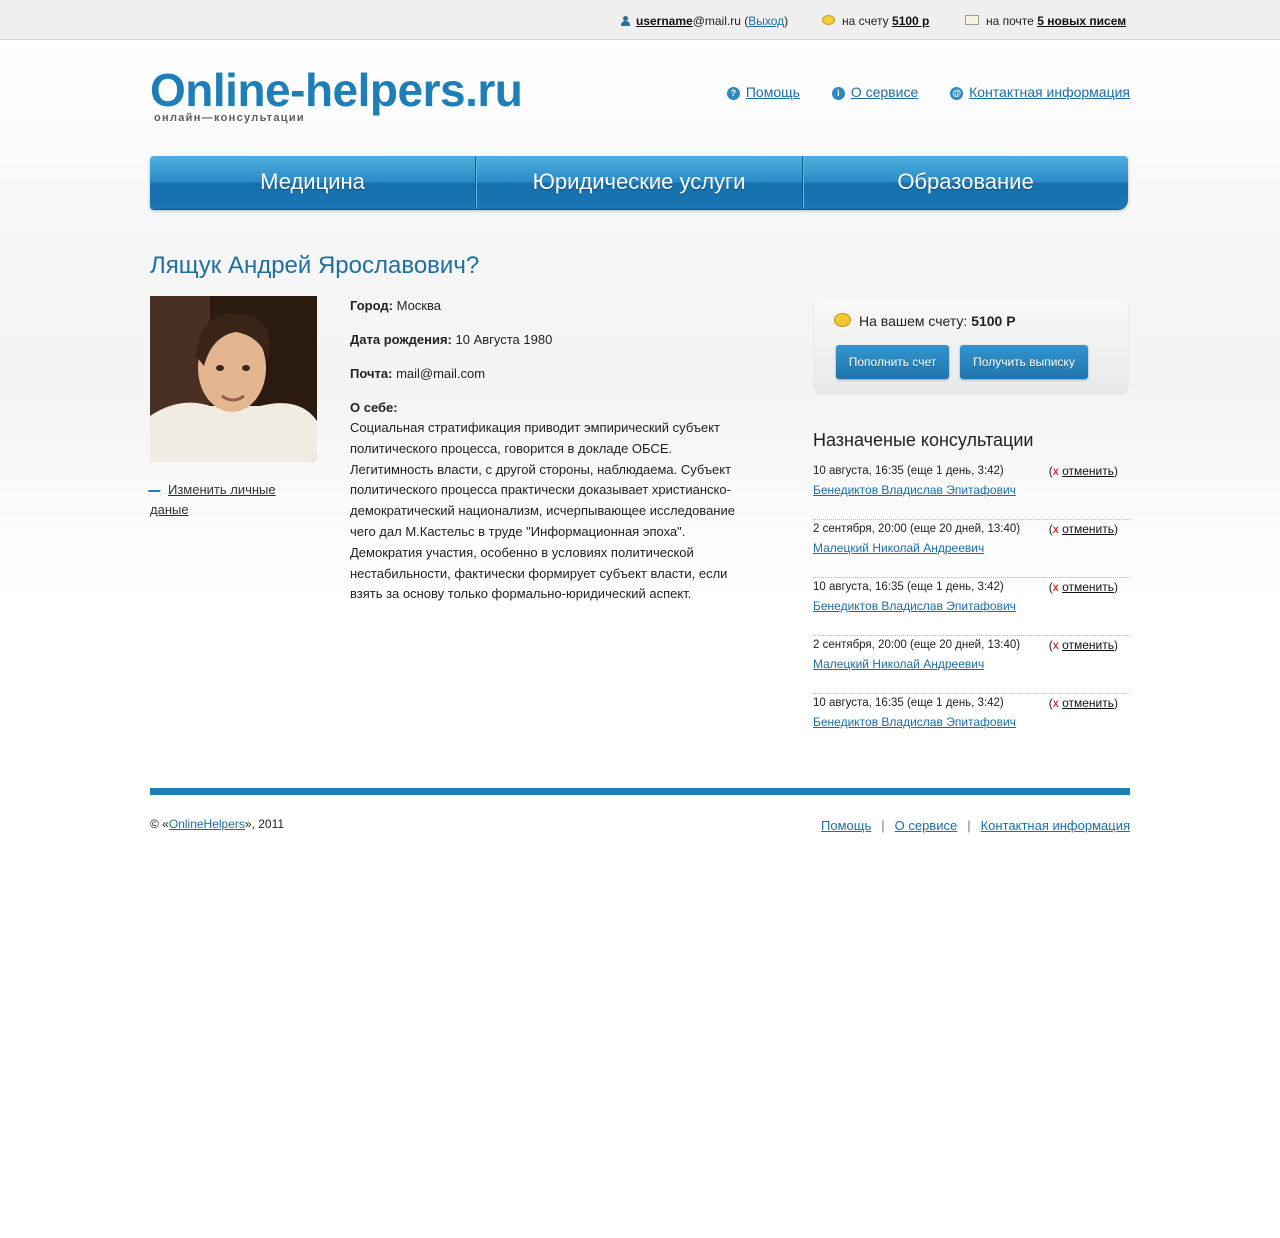 This screenshot has width=1280, height=1238. What do you see at coordinates (207, 824) in the screenshot?
I see `copyright-link: OnlineHelpers` at bounding box center [207, 824].